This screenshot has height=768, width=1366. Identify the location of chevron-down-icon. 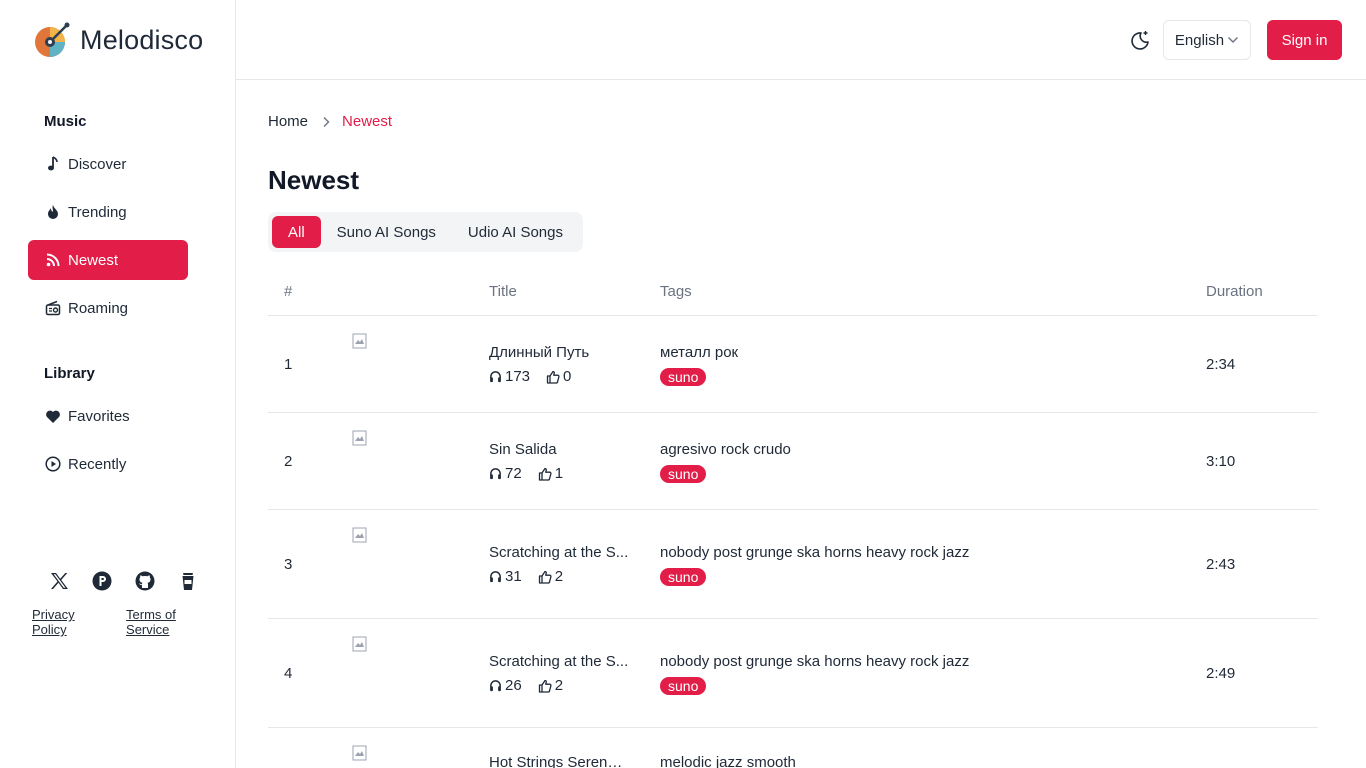
(1233, 40).